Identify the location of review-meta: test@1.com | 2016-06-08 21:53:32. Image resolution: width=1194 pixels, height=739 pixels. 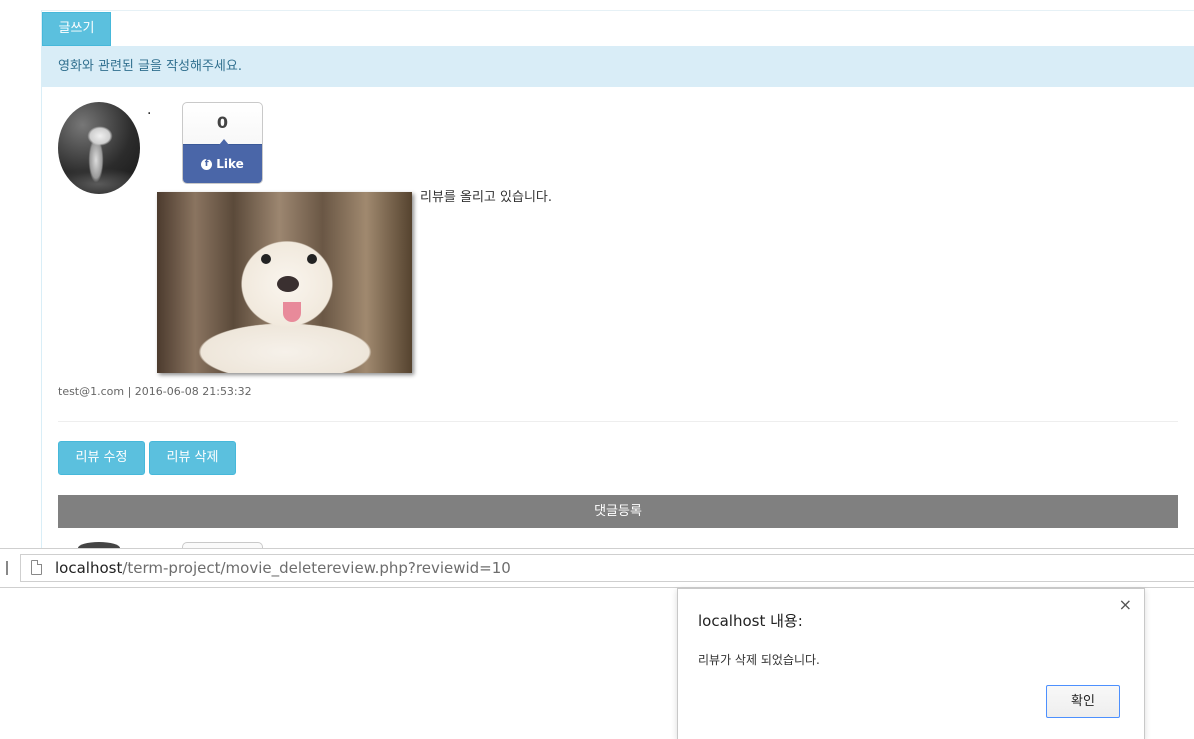
(155, 391).